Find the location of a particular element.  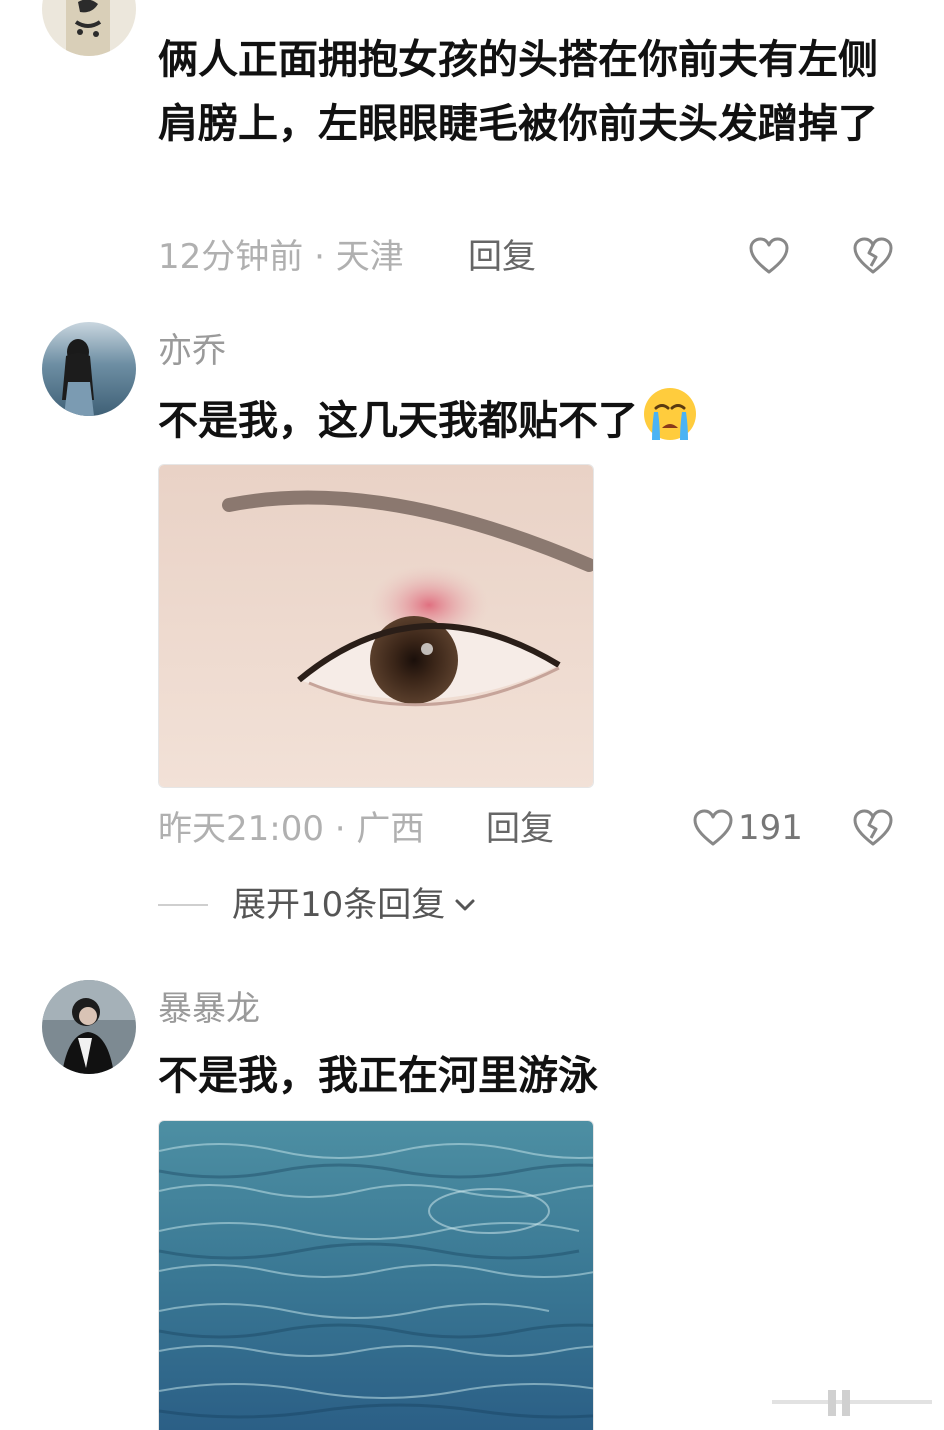

like-count: 191 is located at coordinates (770, 828).